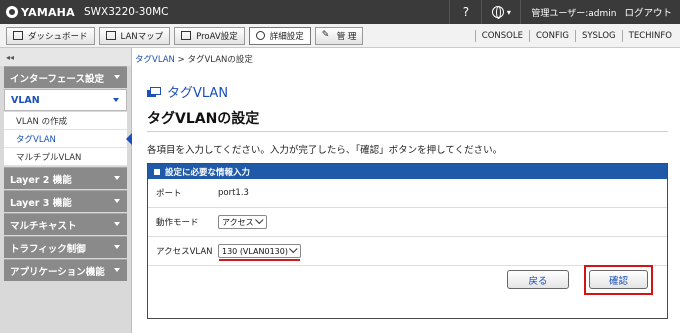 The image size is (680, 333). I want to click on back-button: 戻る, so click(538, 279).